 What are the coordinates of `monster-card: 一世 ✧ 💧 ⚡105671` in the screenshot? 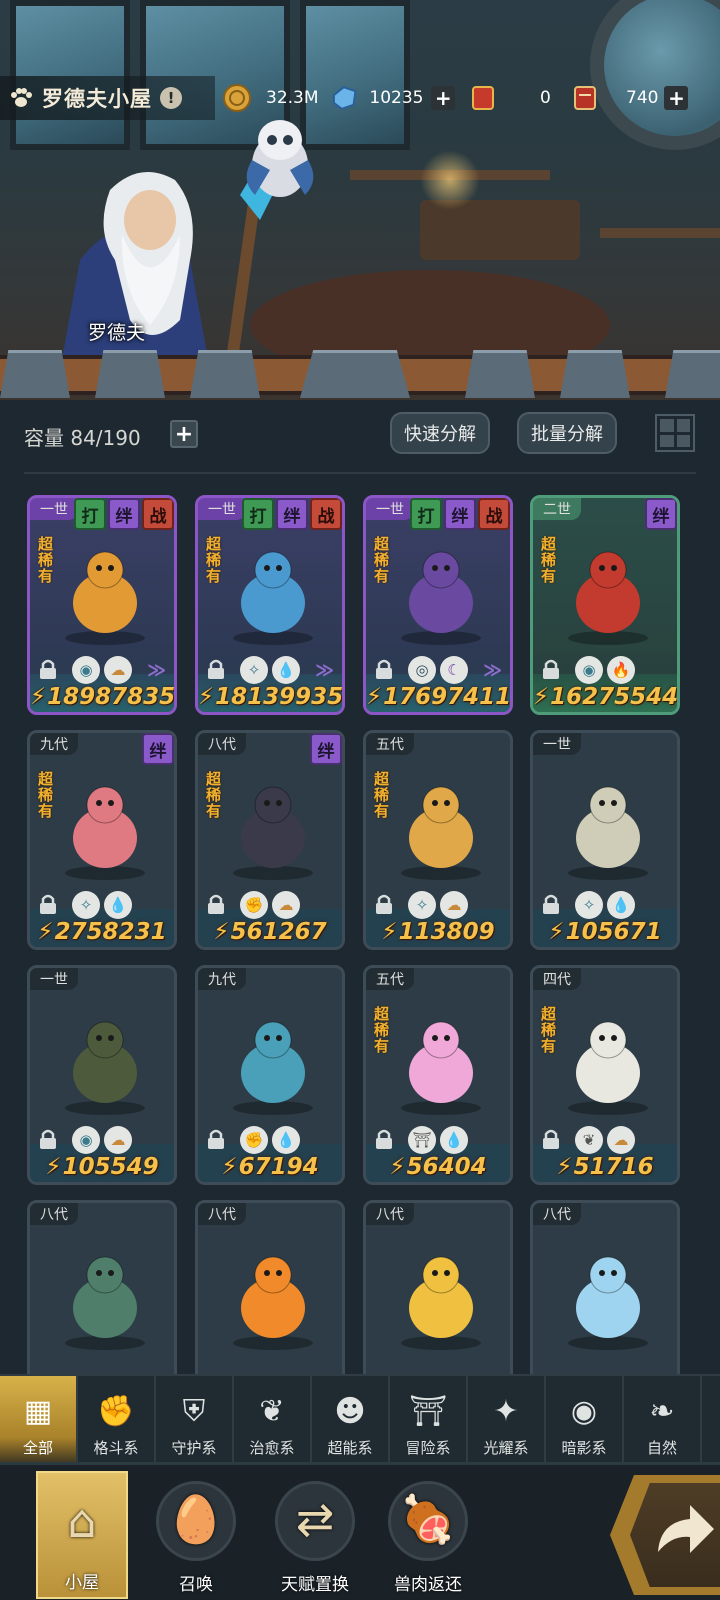 It's located at (605, 840).